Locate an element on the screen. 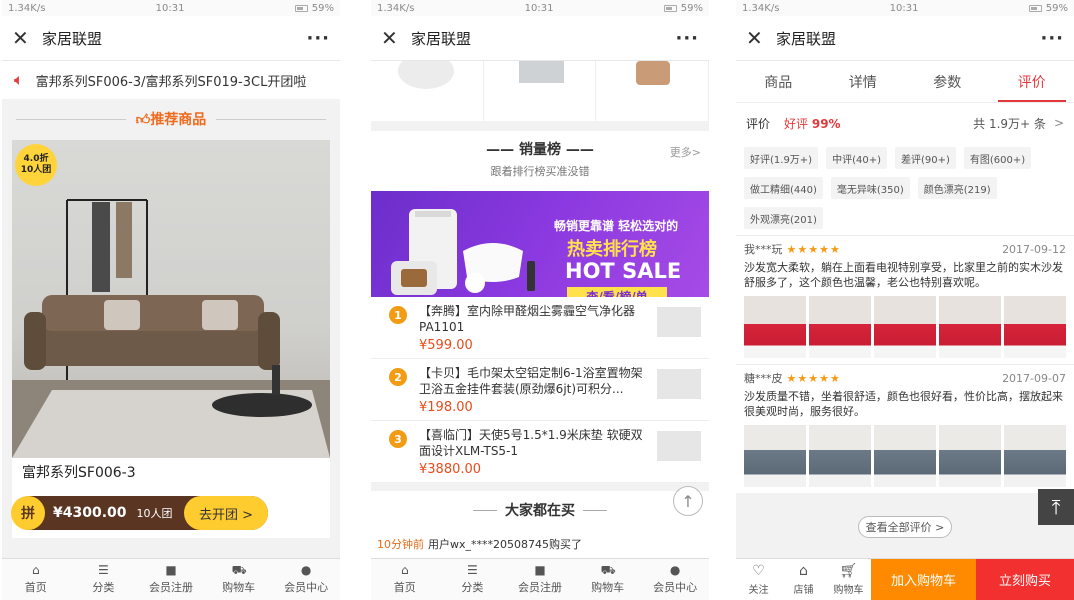  rank-number: 1 is located at coordinates (398, 315).